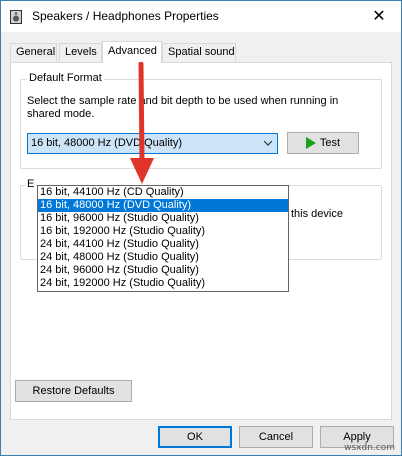  I want to click on dropdown-option: 24 bit, 44100 Hz (Studio Quality), so click(163, 244).